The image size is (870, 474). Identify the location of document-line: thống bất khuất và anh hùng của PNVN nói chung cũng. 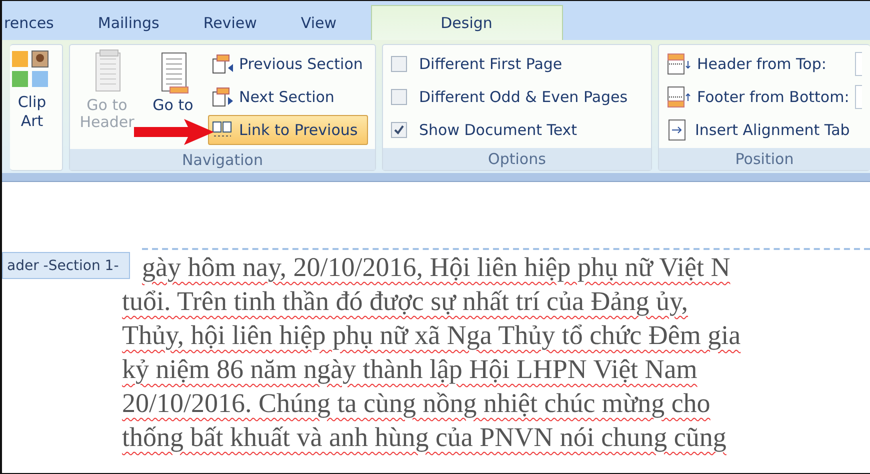
(425, 437).